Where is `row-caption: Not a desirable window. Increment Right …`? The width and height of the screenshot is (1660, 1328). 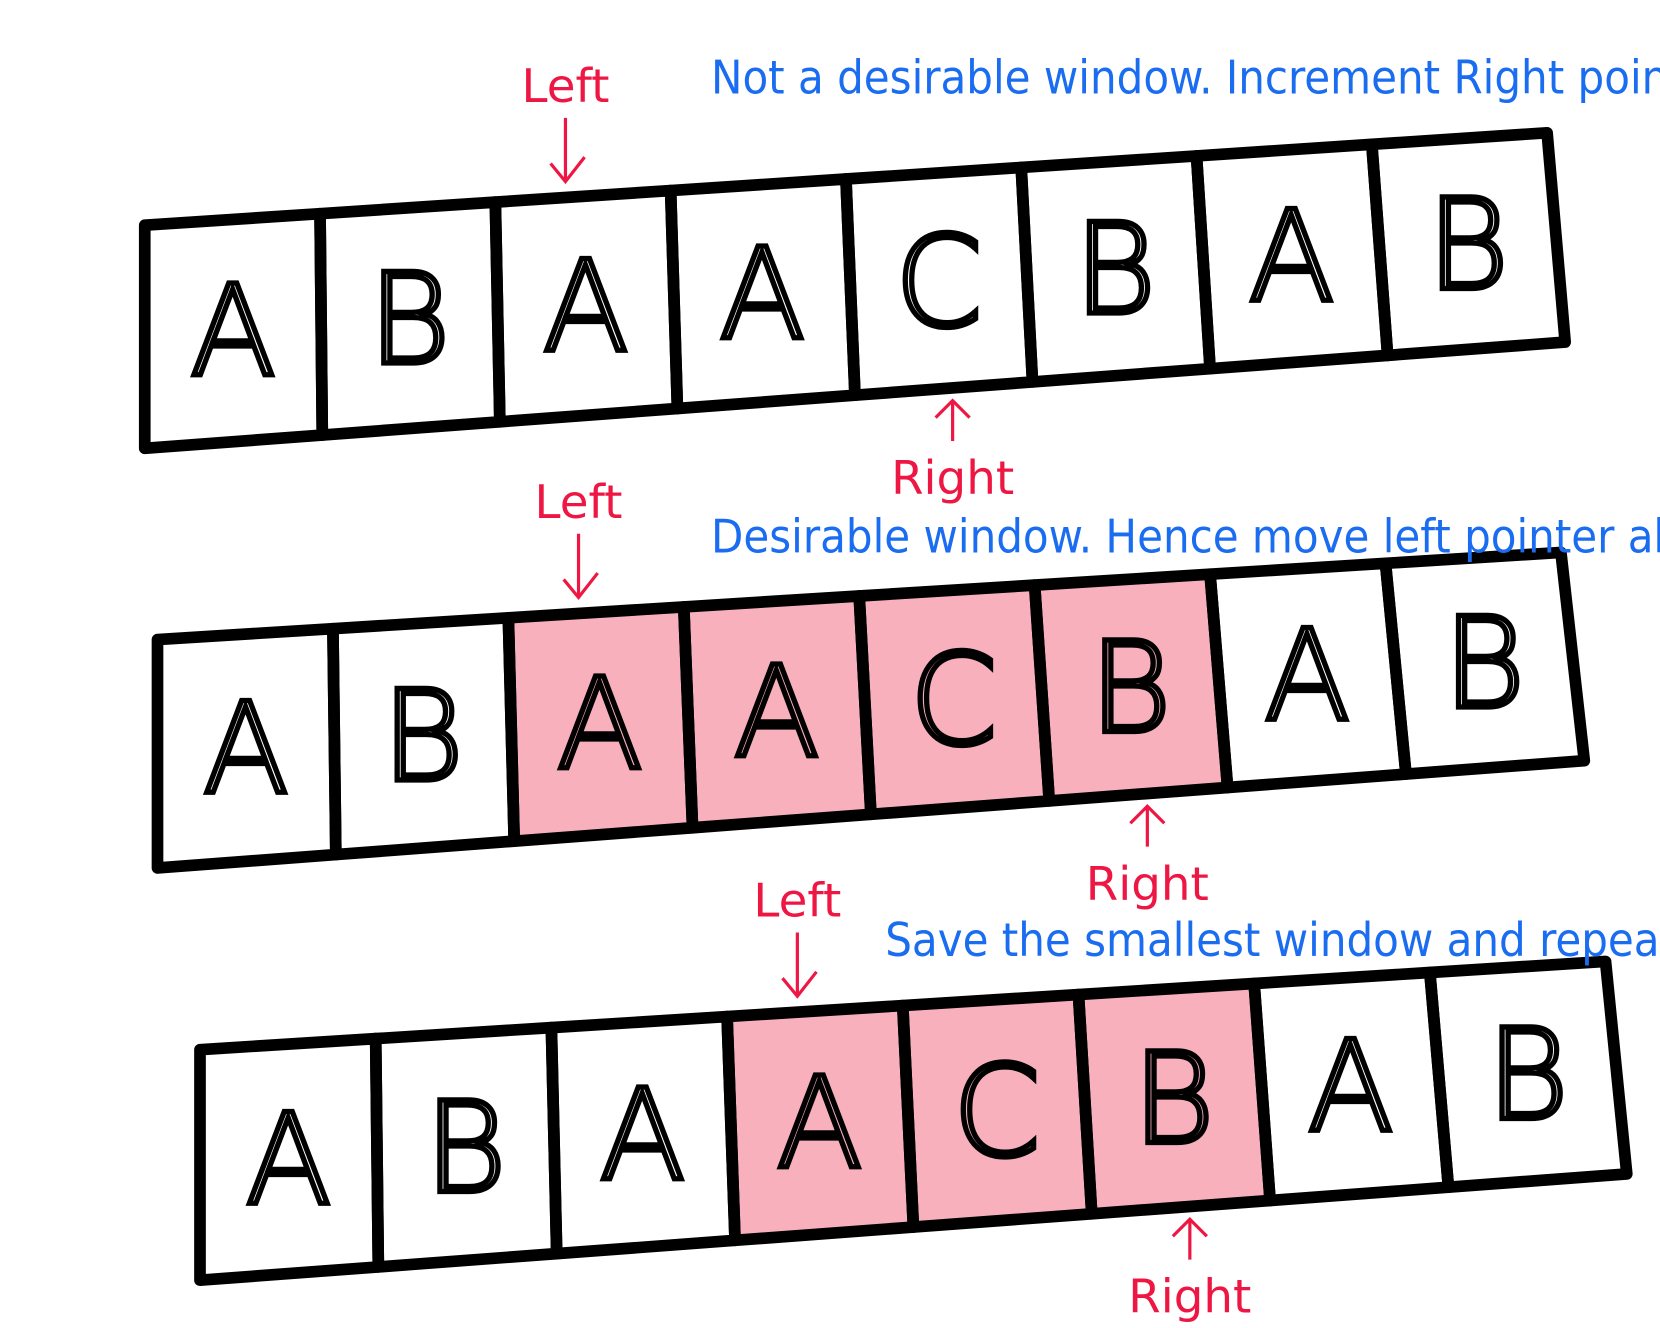 row-caption: Not a desirable window. Increment Right … is located at coordinates (1185, 78).